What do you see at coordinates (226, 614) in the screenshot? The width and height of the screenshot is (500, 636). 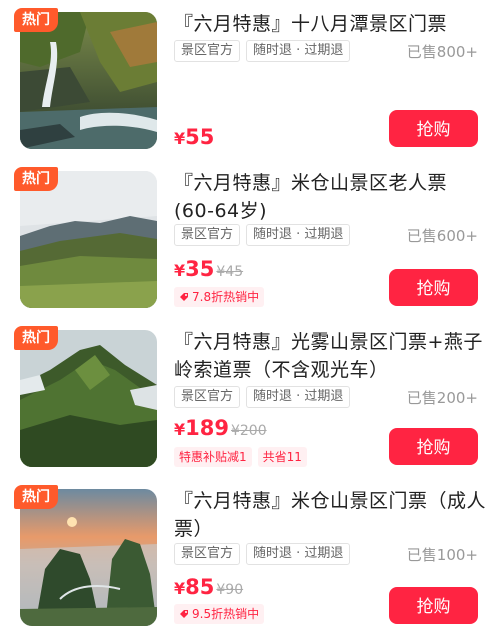 I see `discount-text: 9.5折热销中` at bounding box center [226, 614].